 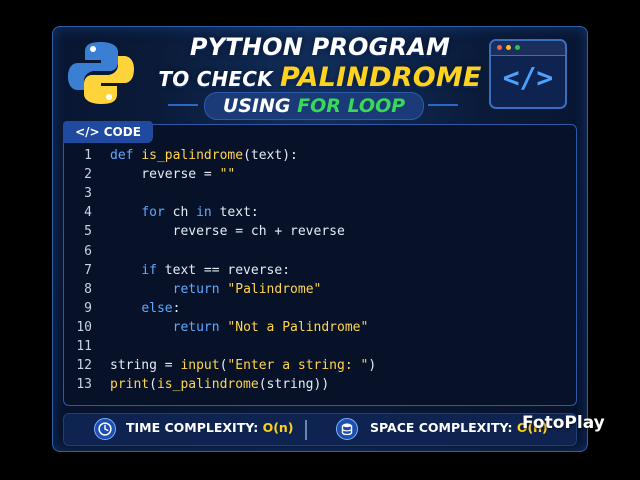 I want to click on clock-icon, so click(x=105, y=429).